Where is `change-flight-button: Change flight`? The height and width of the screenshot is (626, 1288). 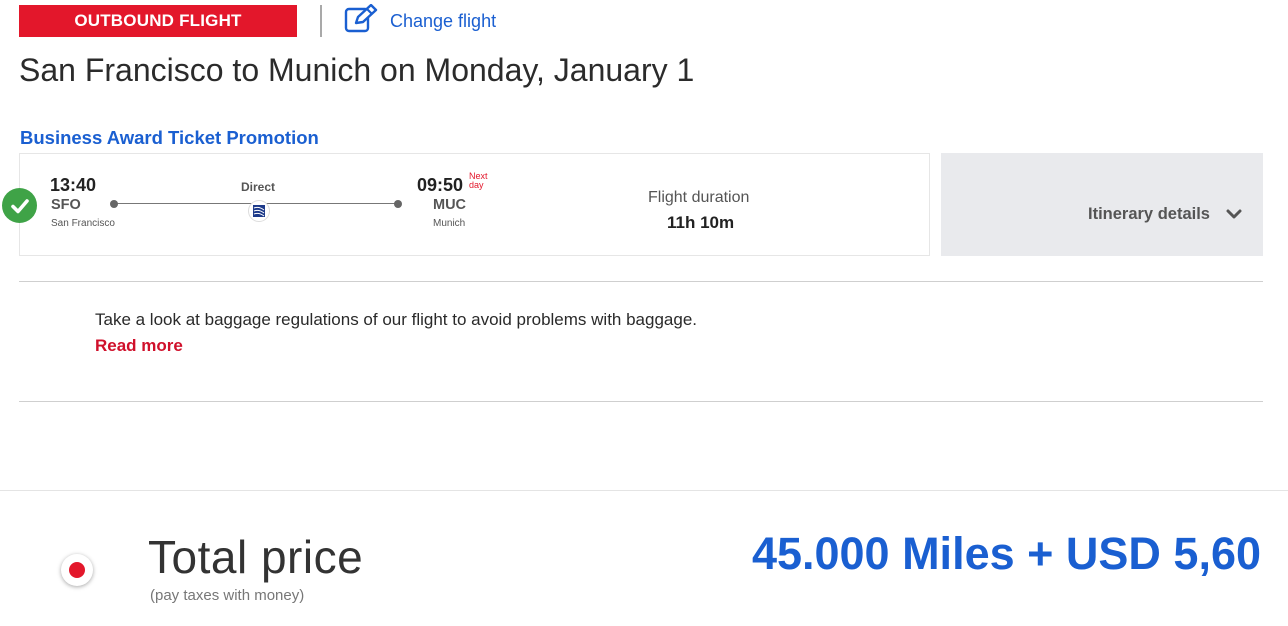
change-flight-button: Change flight is located at coordinates (420, 21).